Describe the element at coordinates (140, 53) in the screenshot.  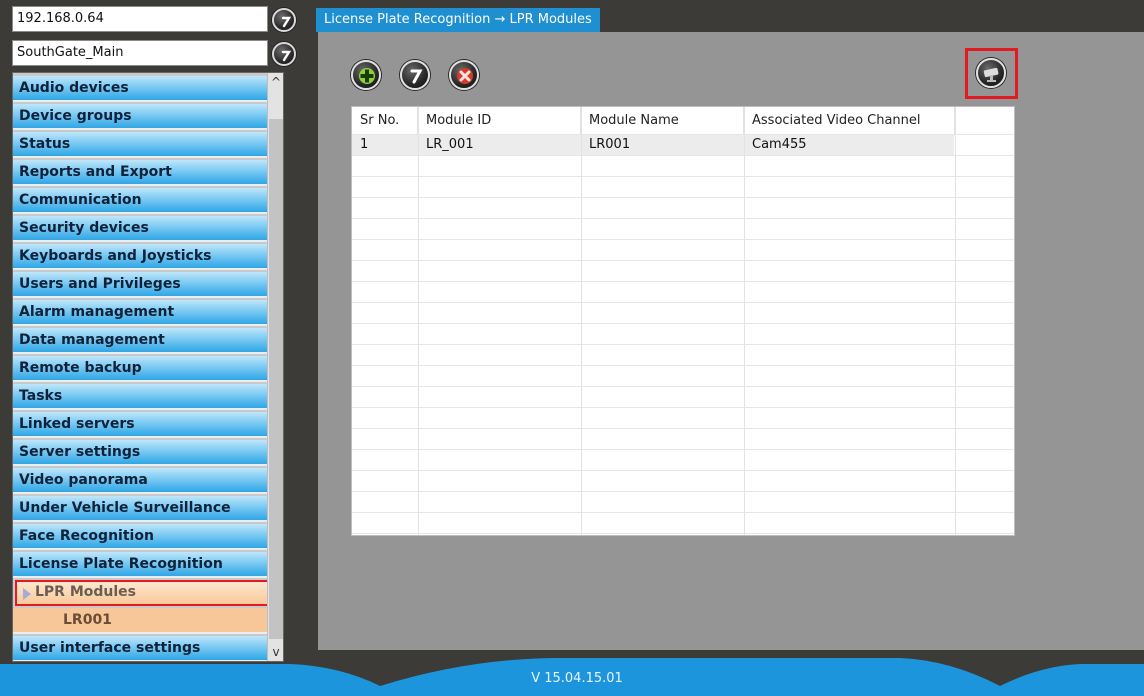
I see `server-name-field: SouthGate_Main` at that location.